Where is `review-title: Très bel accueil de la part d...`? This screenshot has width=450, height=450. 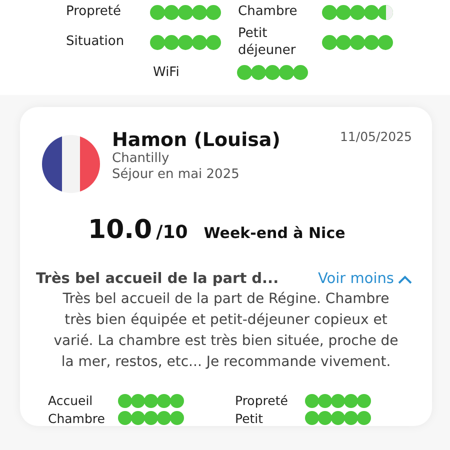 review-title: Très bel accueil de la part d... is located at coordinates (157, 279).